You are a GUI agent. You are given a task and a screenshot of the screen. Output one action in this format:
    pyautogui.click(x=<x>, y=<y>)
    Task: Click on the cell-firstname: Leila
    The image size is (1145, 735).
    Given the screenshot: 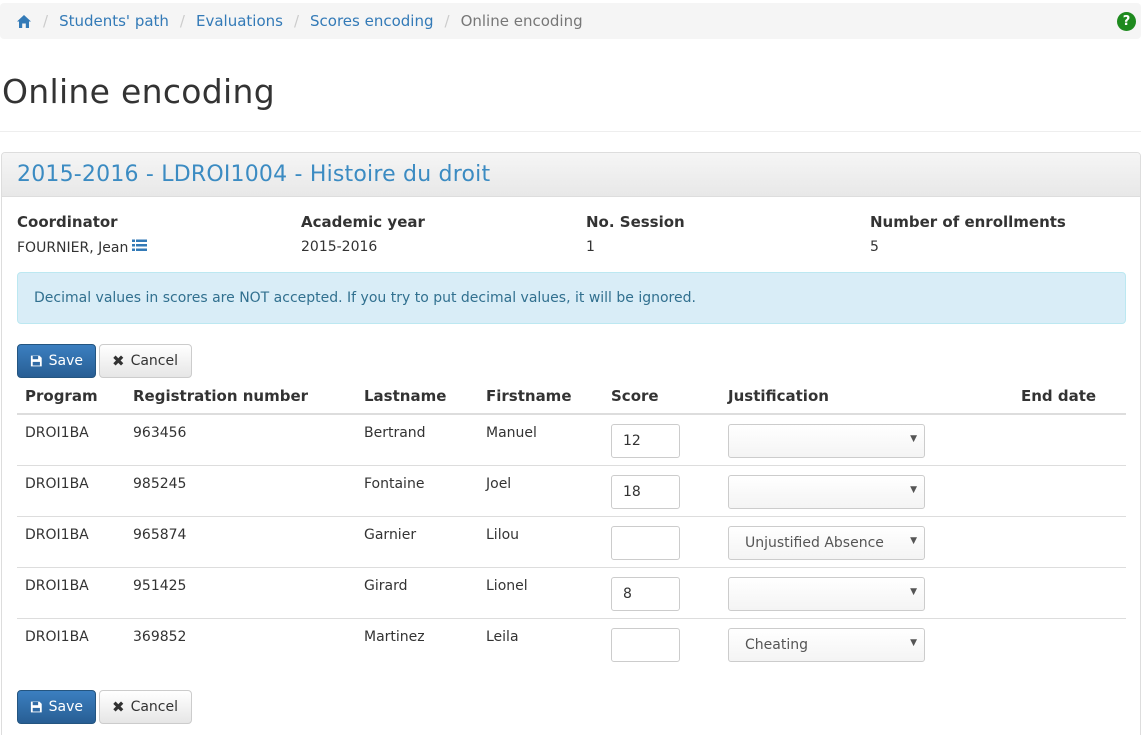 What is the action you would take?
    pyautogui.click(x=502, y=637)
    